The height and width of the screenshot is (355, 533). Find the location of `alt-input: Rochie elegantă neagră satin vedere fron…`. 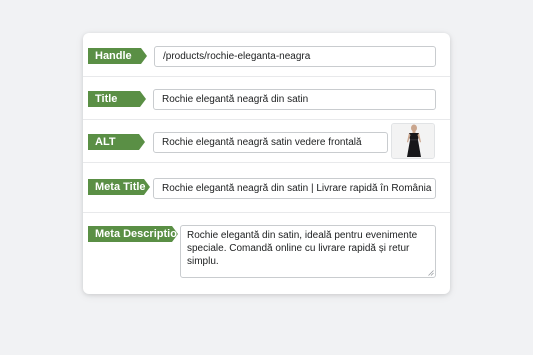

alt-input: Rochie elegantă neagră satin vedere fron… is located at coordinates (270, 142).